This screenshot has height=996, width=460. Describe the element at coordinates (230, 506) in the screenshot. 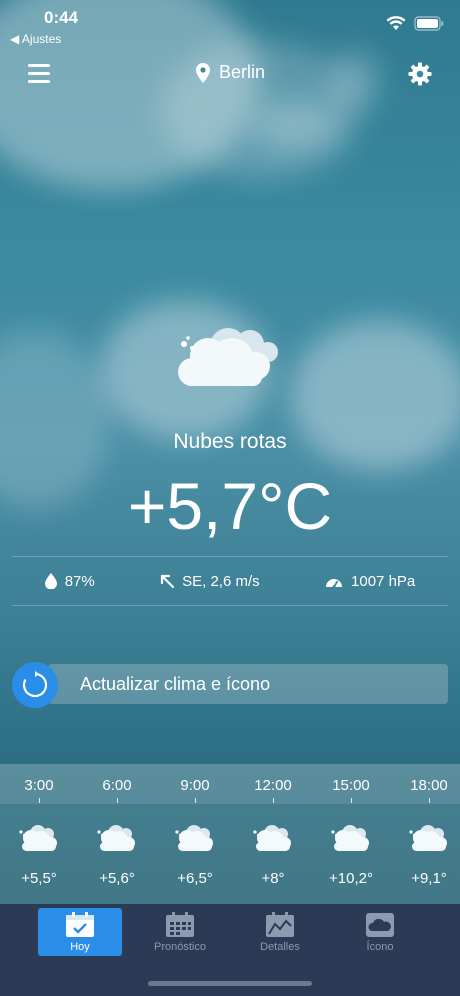

I see `current-temperature: +5,7°C` at that location.